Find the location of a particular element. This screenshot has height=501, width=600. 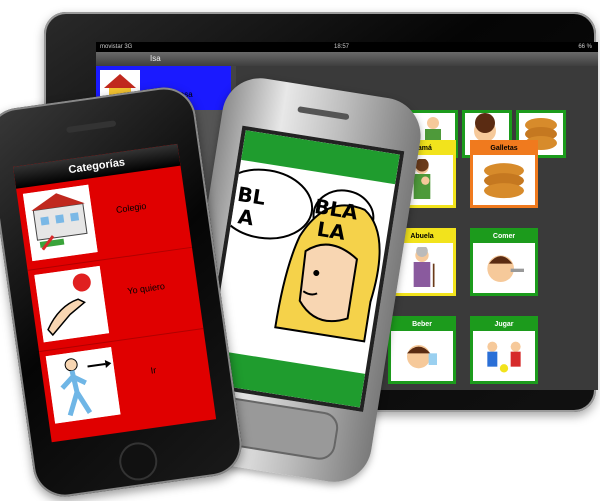

speech-text: LA is located at coordinates (331, 230).